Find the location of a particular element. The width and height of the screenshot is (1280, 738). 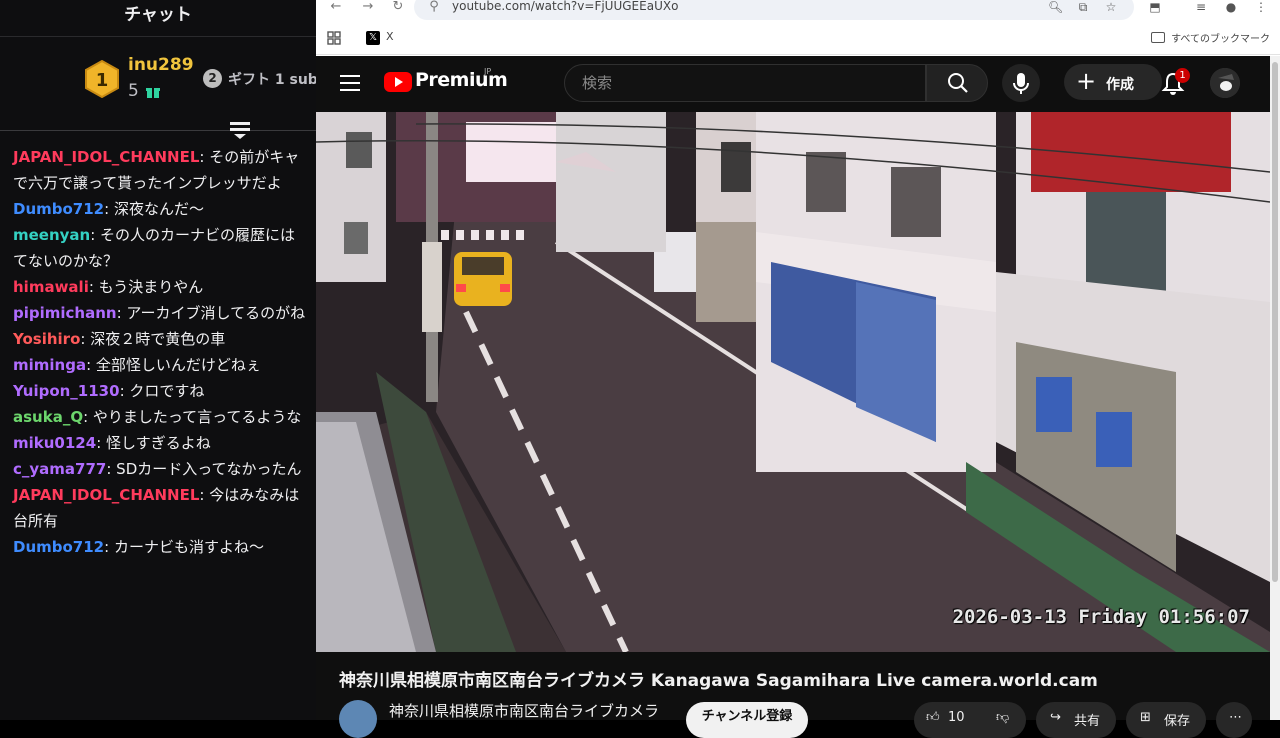

svg-text: 1 is located at coordinates (102, 80).